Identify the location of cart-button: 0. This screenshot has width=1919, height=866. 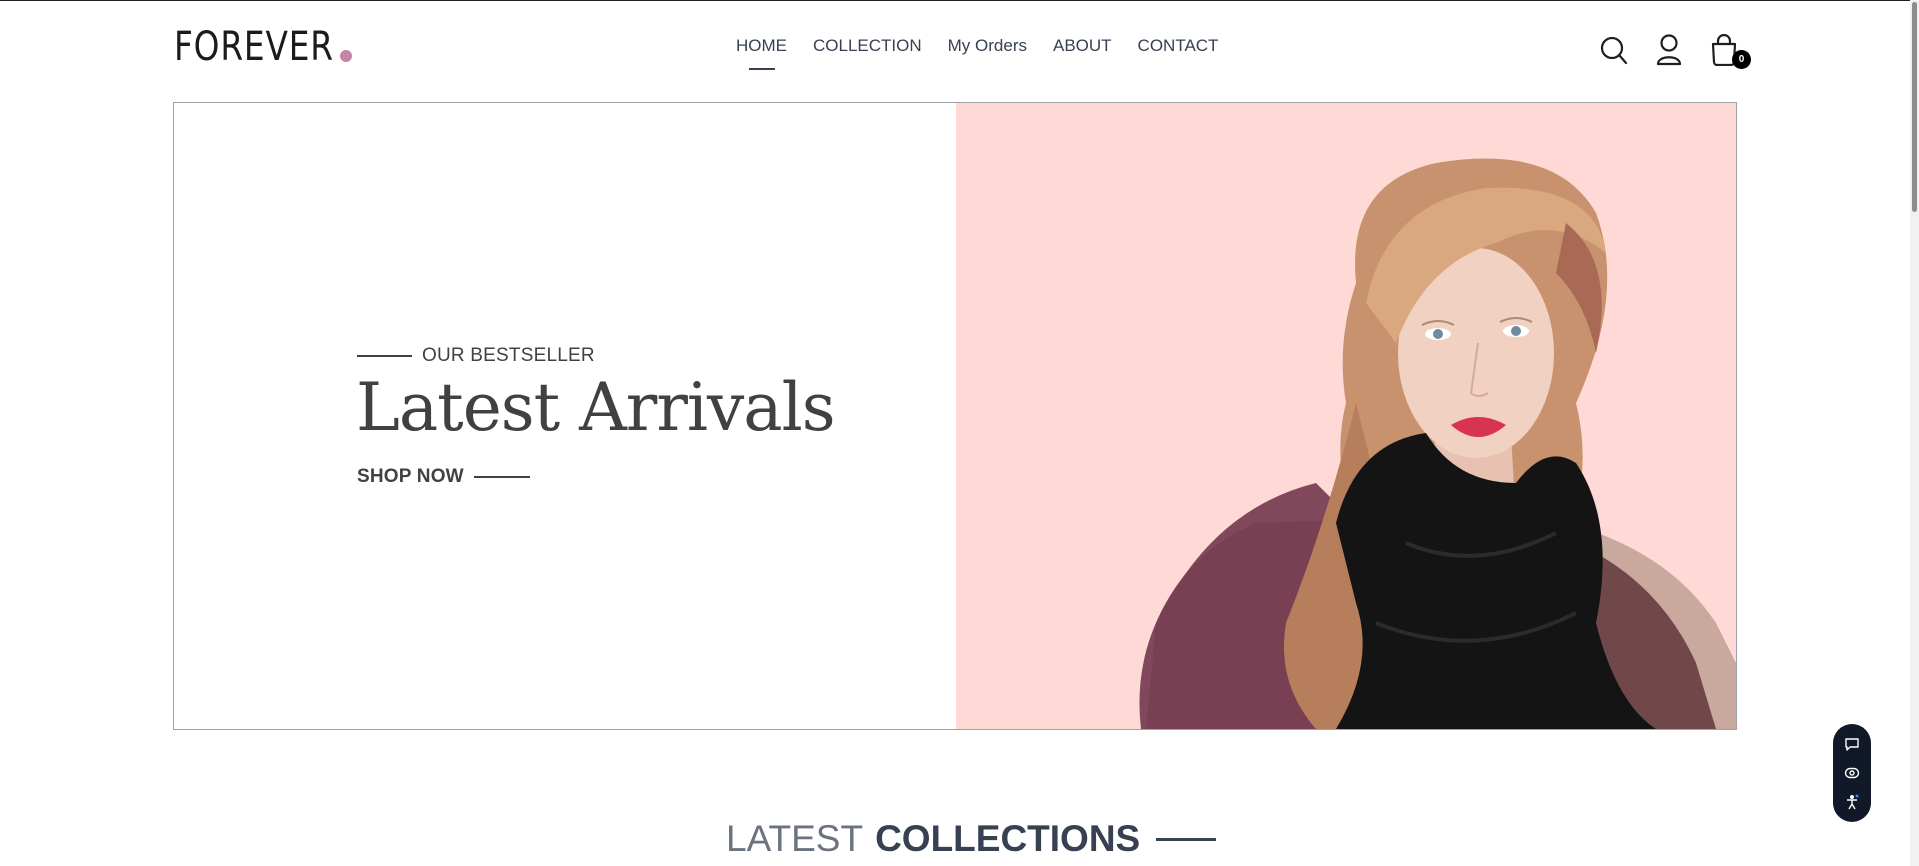
(1732, 53).